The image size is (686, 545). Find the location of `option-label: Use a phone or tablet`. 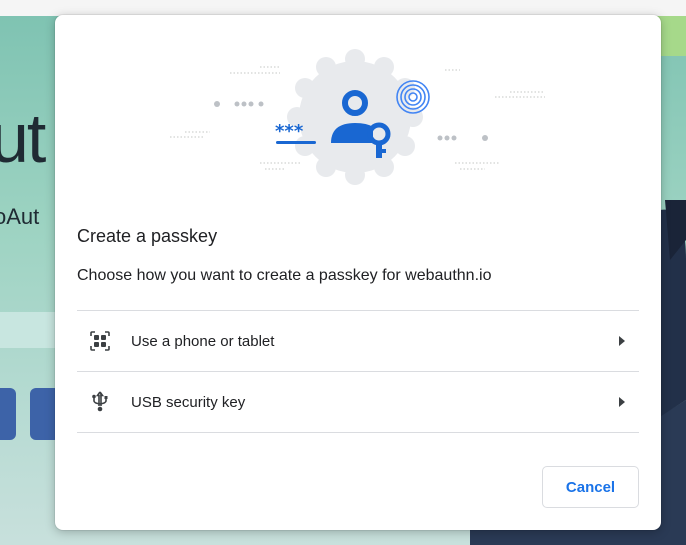

option-label: Use a phone or tablet is located at coordinates (203, 341).